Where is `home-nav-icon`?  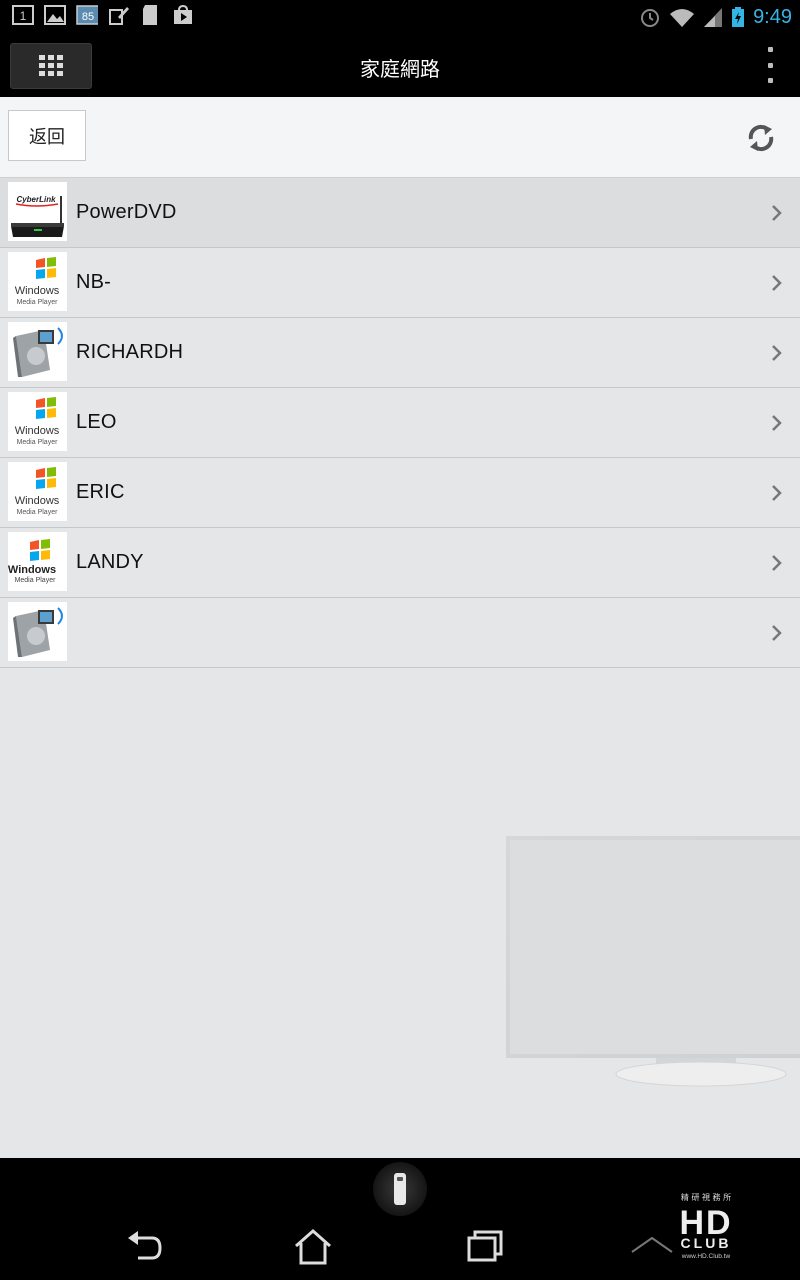 home-nav-icon is located at coordinates (313, 1247).